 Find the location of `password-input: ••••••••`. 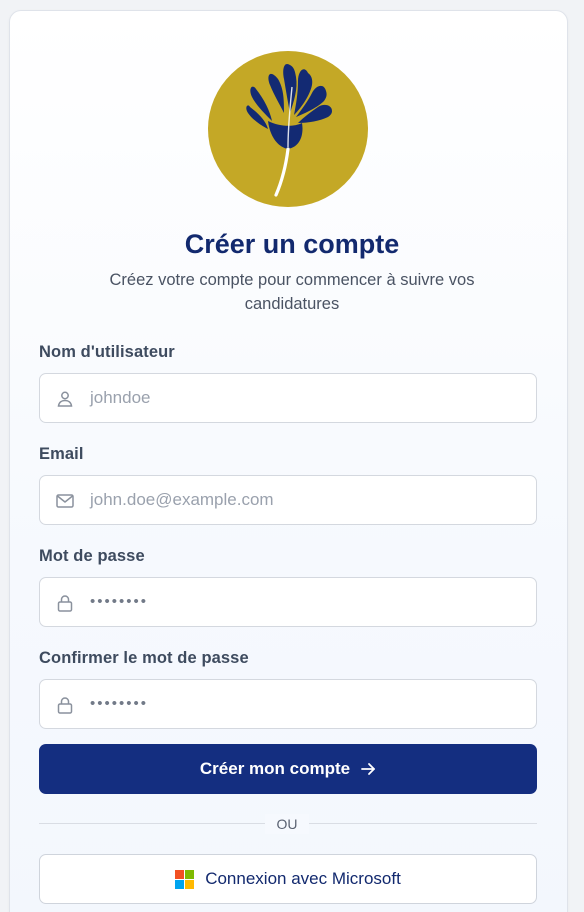

password-input: •••••••• is located at coordinates (119, 602).